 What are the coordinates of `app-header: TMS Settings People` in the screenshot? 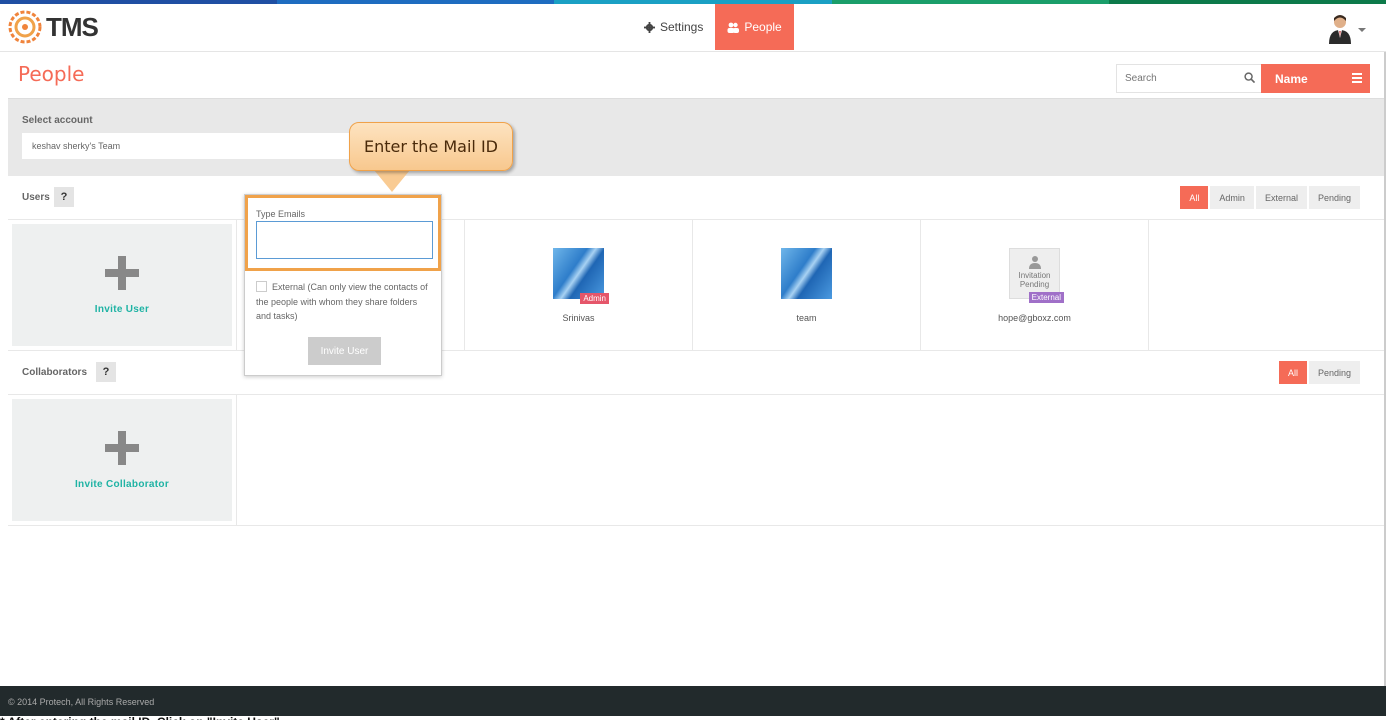 It's located at (693, 28).